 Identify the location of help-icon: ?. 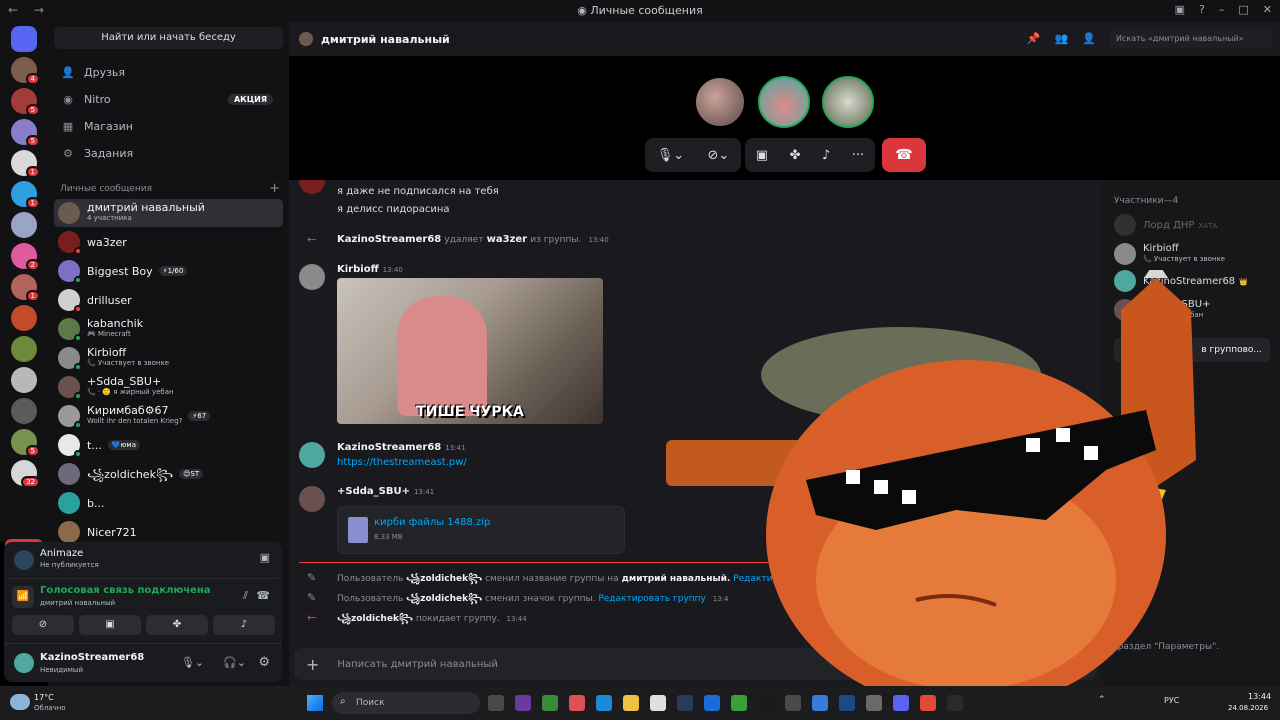
(1202, 9).